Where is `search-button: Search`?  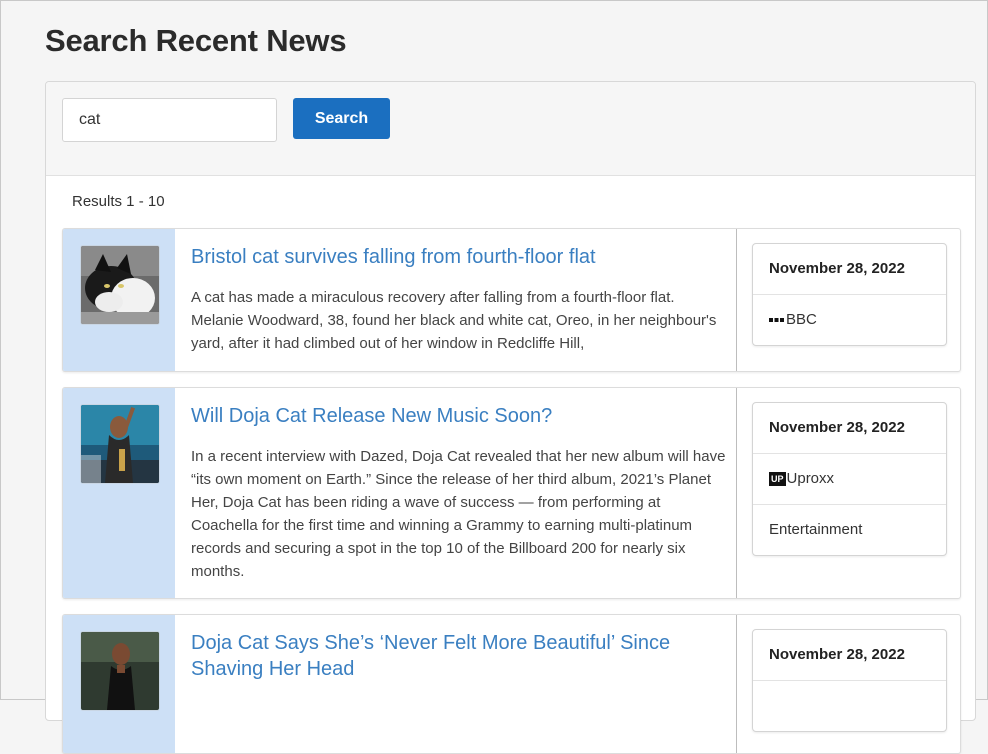 search-button: Search is located at coordinates (341, 118).